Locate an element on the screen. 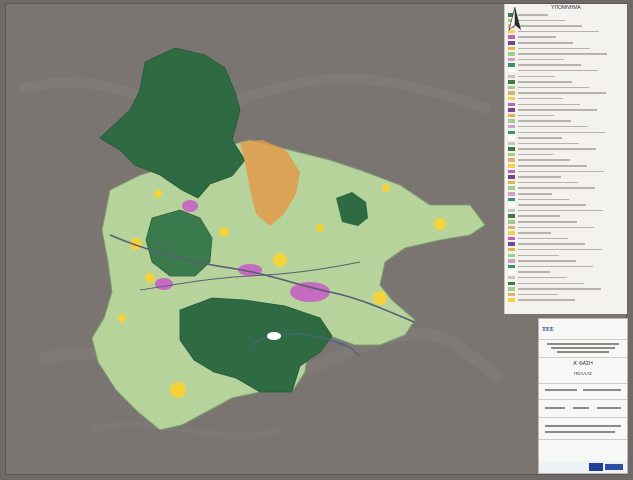 This screenshot has height=480, width=633. emblem-icon is located at coordinates (614, 467).